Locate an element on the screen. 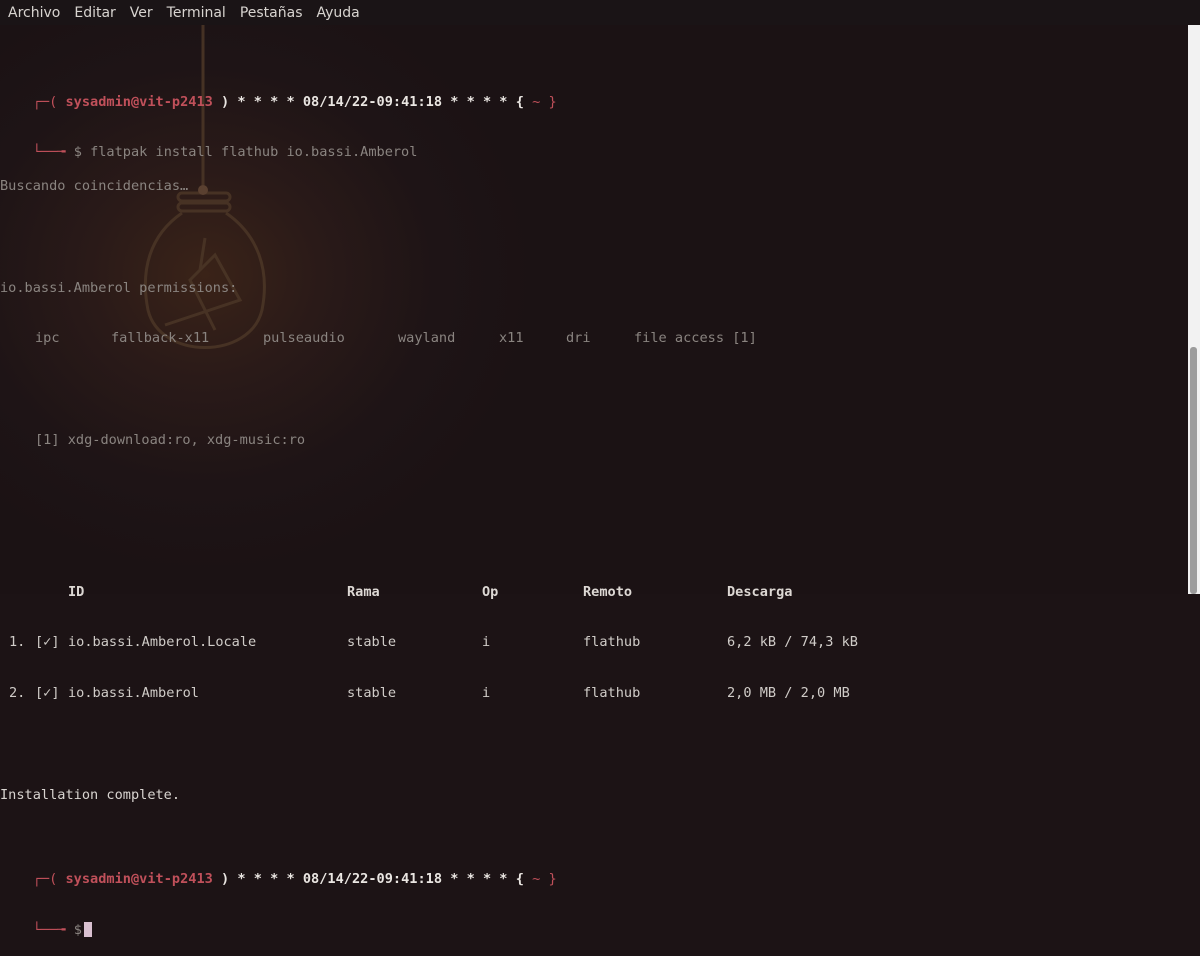 This screenshot has height=956, width=1200. menu-pestanas: Pestañas is located at coordinates (271, 13).